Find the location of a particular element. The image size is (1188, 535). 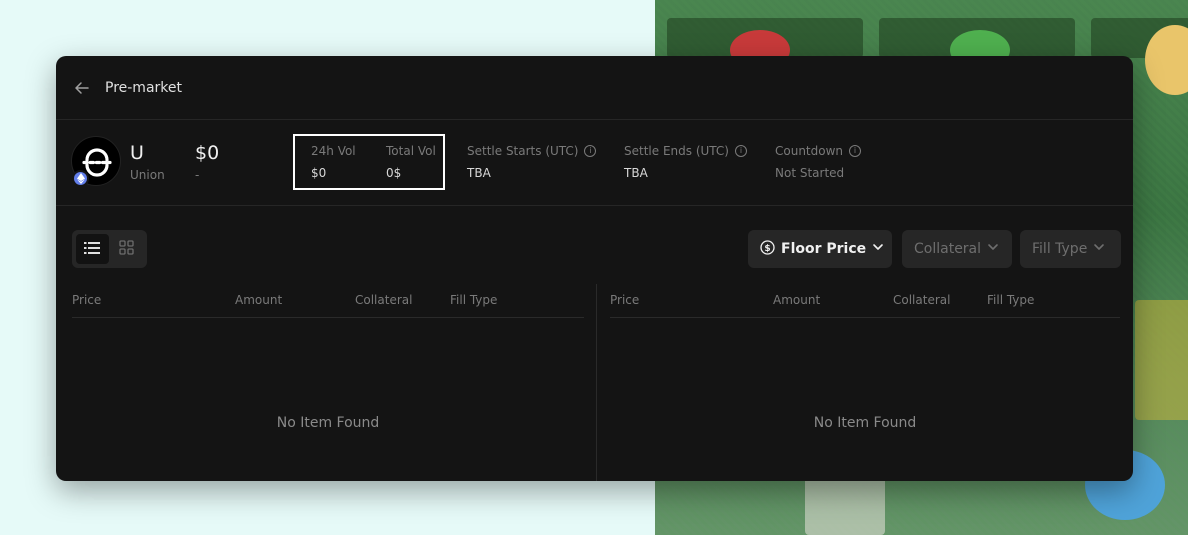

fill-type-filter-button: Fill Type is located at coordinates (1070, 249).